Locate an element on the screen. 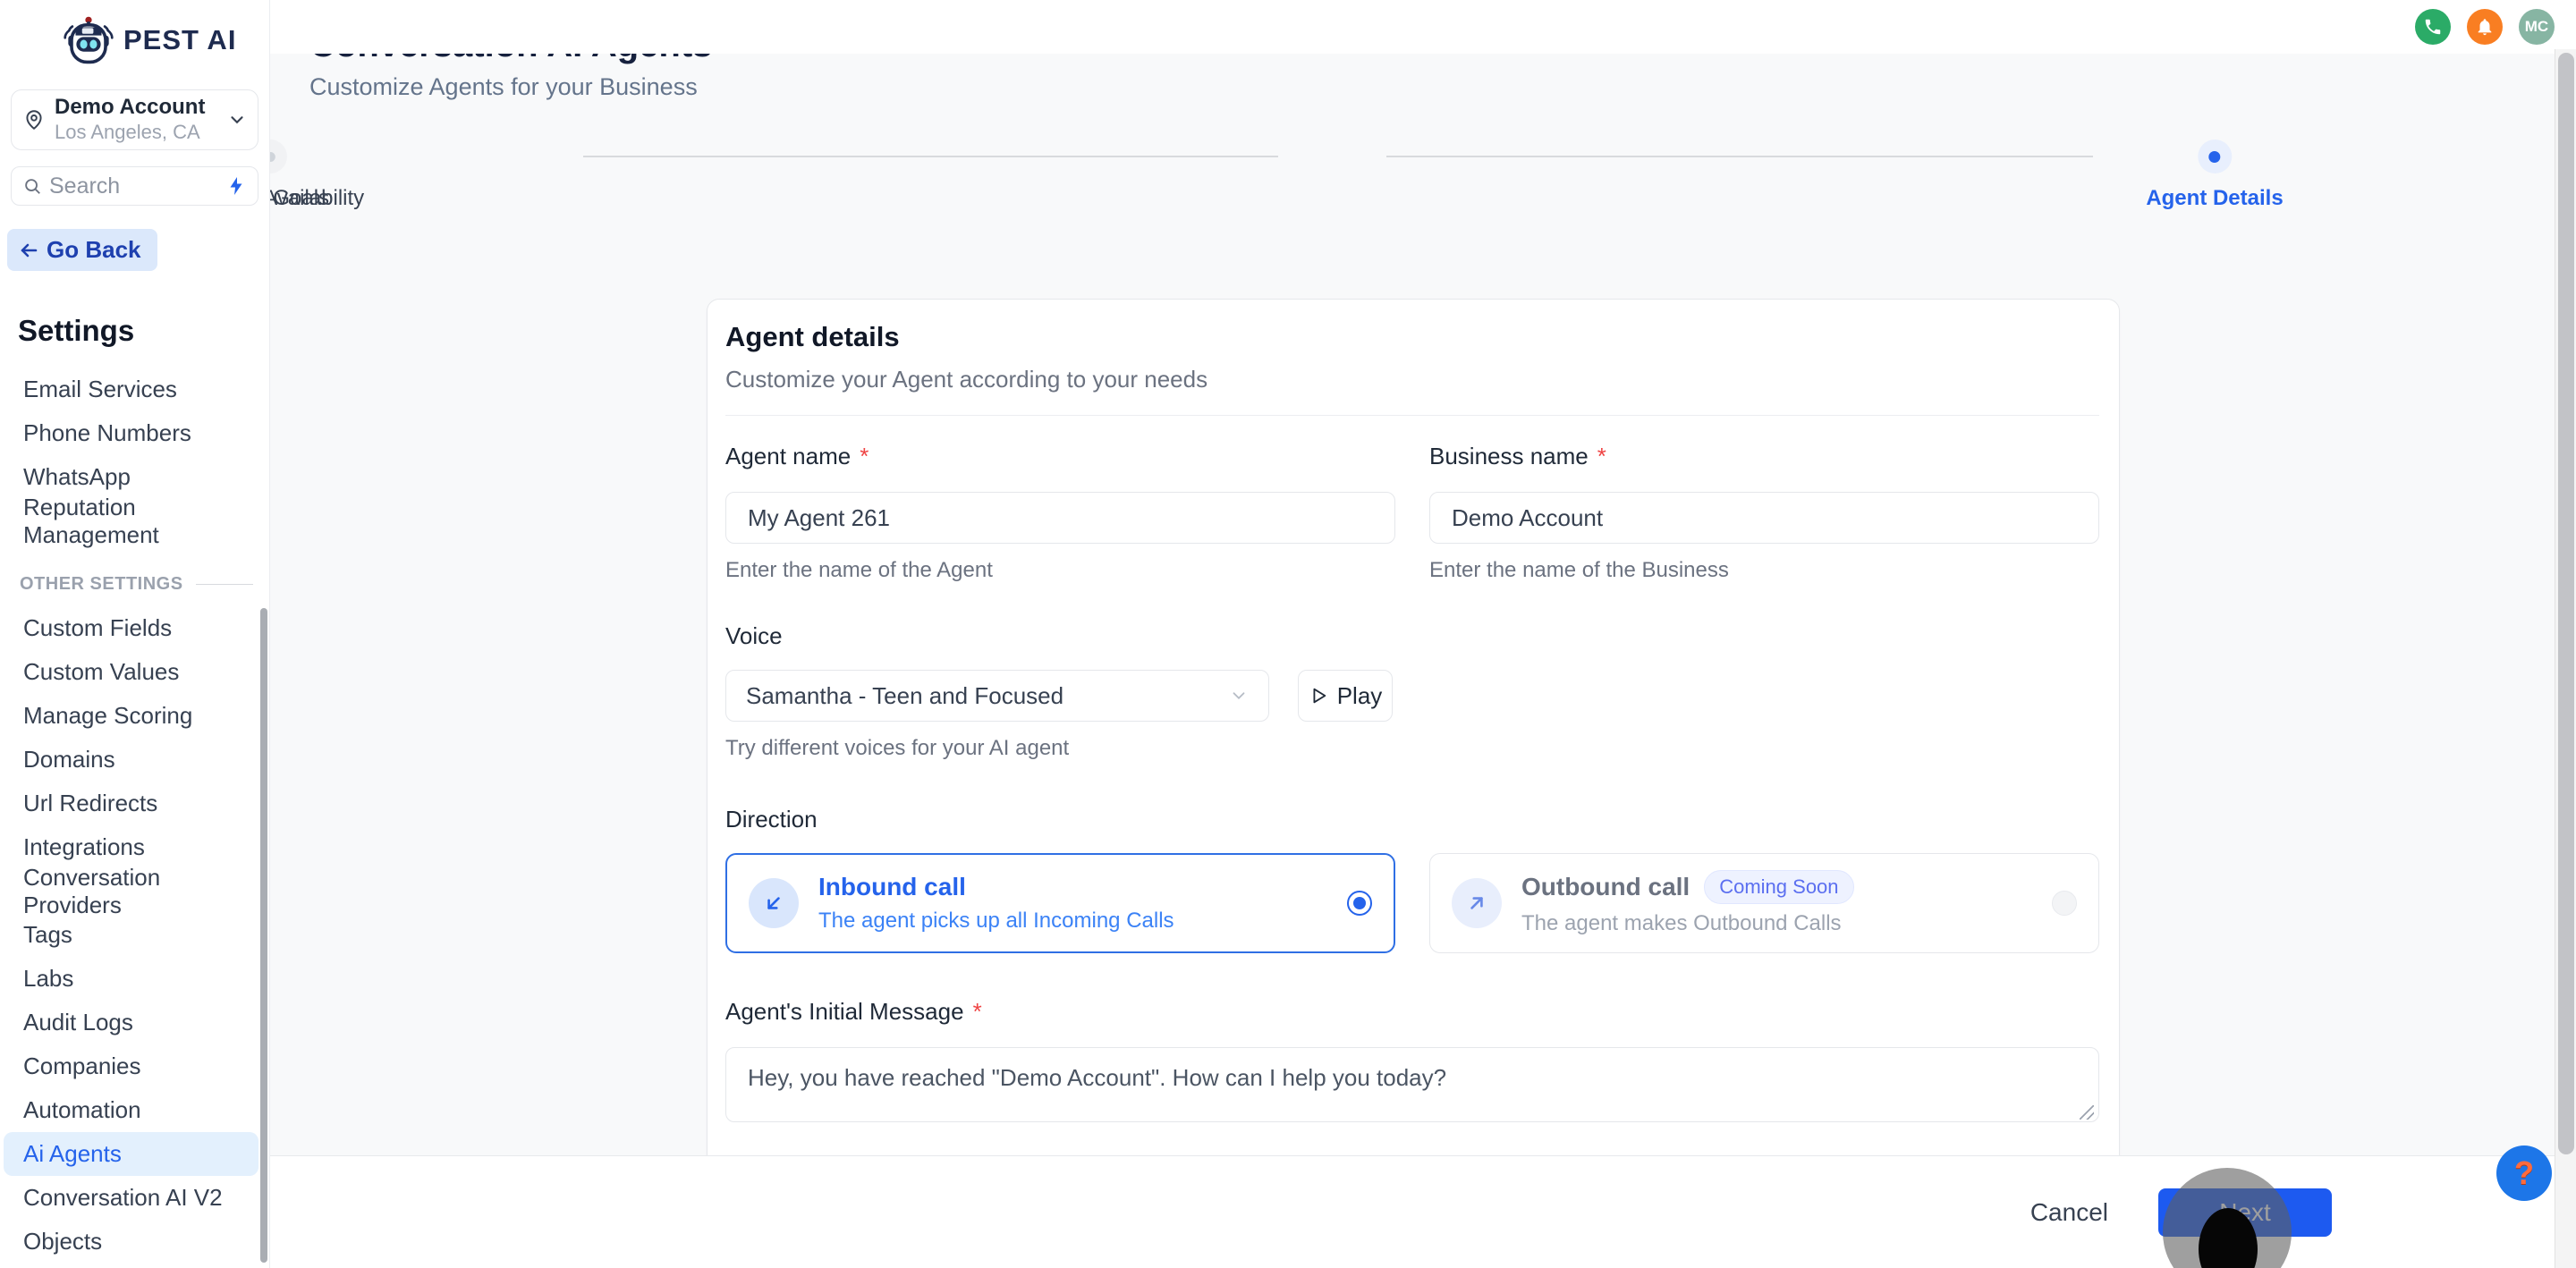  top-right-icons: MC is located at coordinates (2485, 27).